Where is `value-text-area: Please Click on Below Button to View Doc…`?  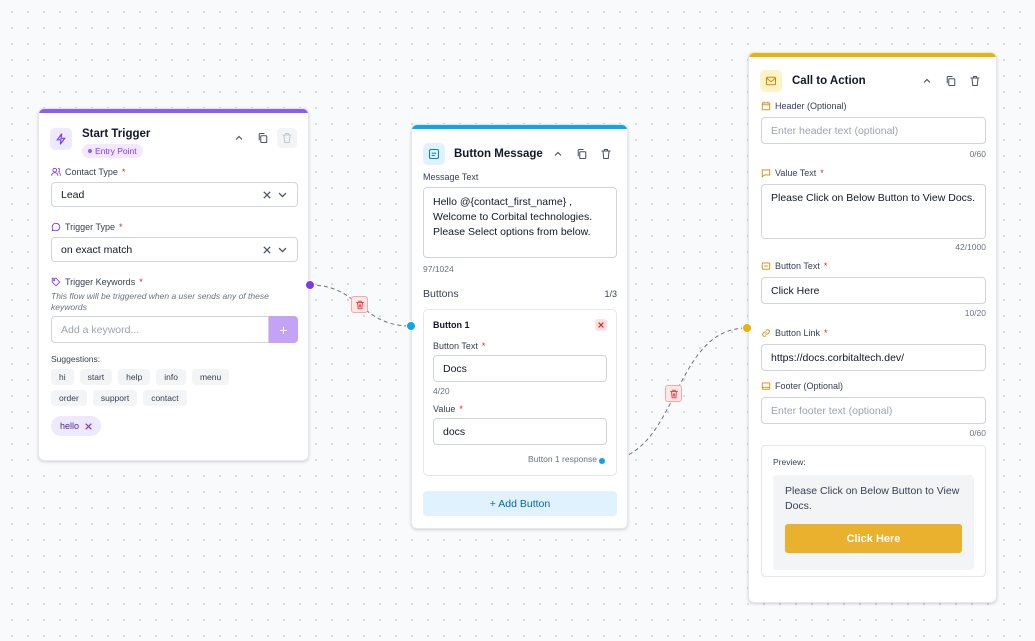
value-text-area: Please Click on Below Button to View Doc… is located at coordinates (873, 211).